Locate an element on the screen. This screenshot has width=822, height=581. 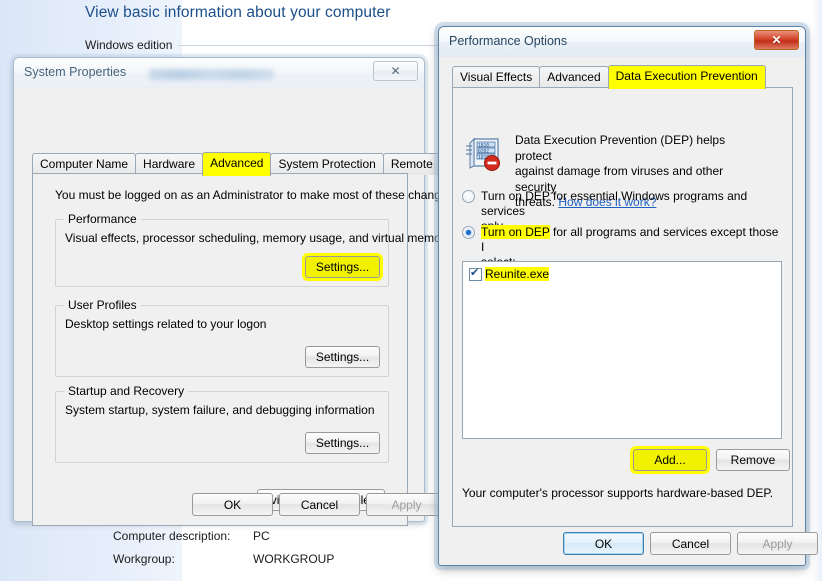
tab-computer-name-label: Computer Name is located at coordinates (84, 164).